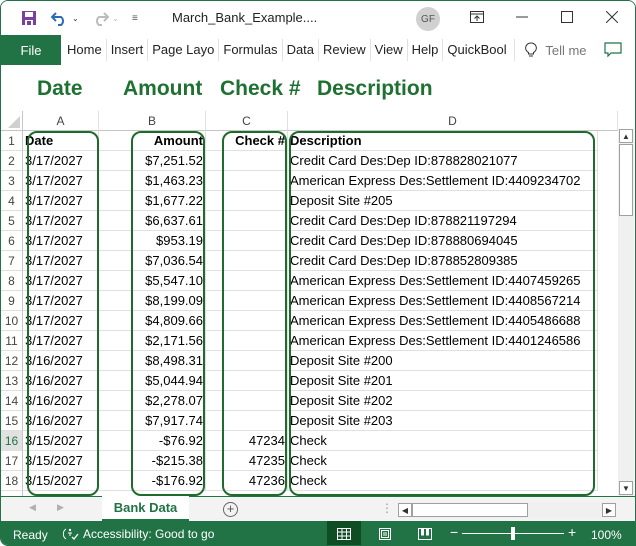 The image size is (636, 546). I want to click on tab-file: File, so click(31, 50).